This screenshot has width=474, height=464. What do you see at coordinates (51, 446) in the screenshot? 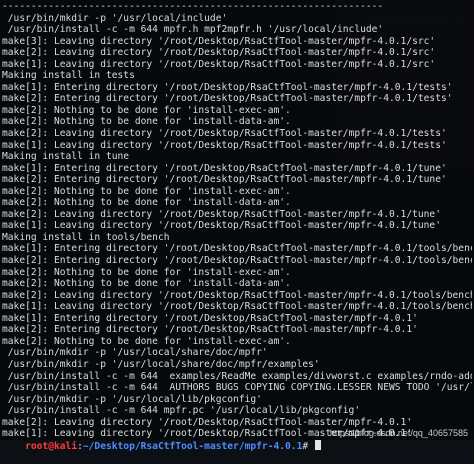
I see `prompt-user: root@kali` at bounding box center [51, 446].